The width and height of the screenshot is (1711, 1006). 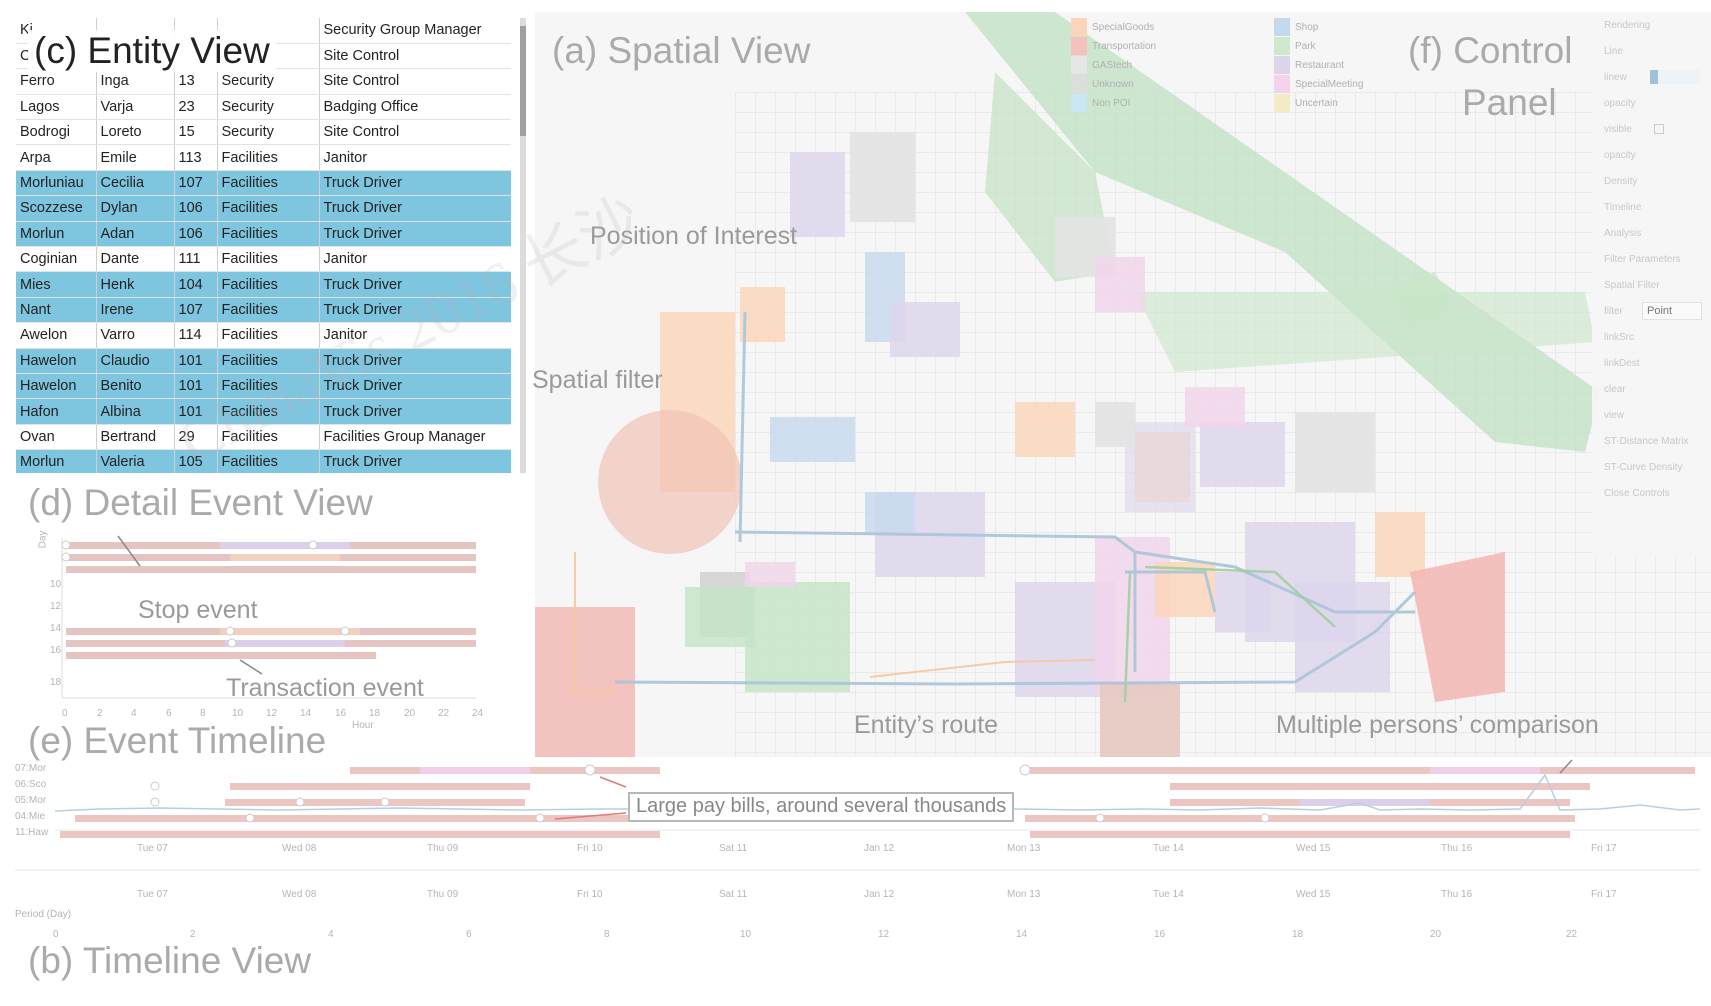 What do you see at coordinates (415, 437) in the screenshot?
I see `cell-title: Facilities Group Manager` at bounding box center [415, 437].